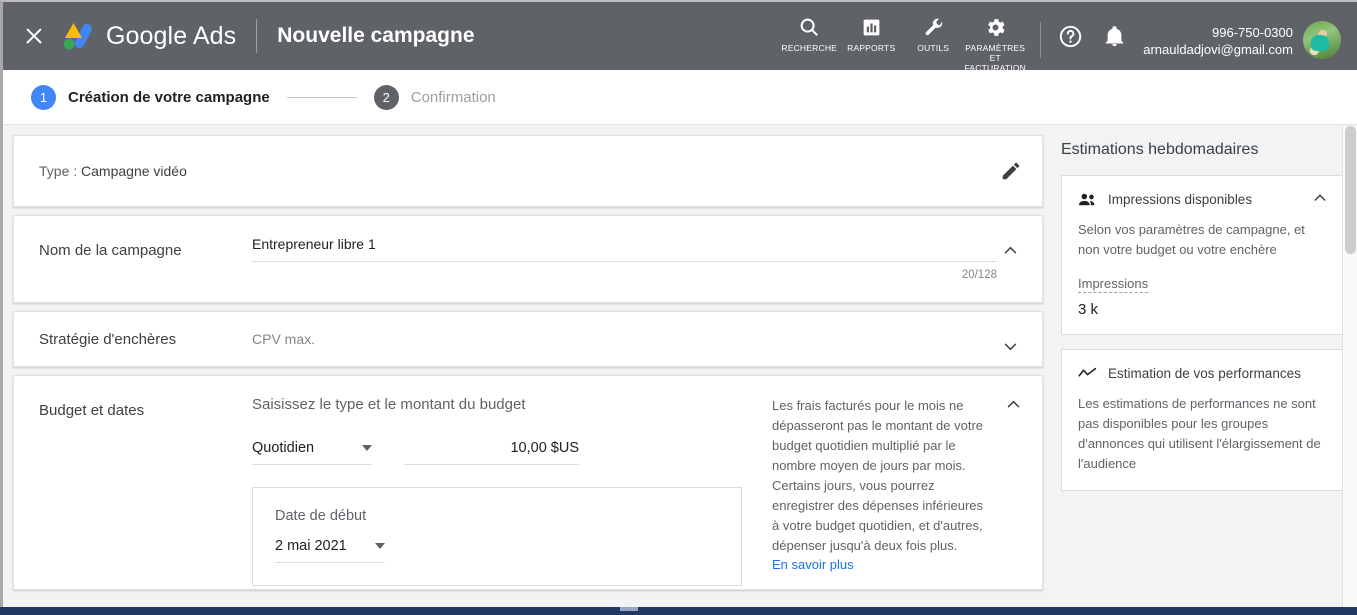  Describe the element at coordinates (933, 27) in the screenshot. I see `wrench-icon` at that location.